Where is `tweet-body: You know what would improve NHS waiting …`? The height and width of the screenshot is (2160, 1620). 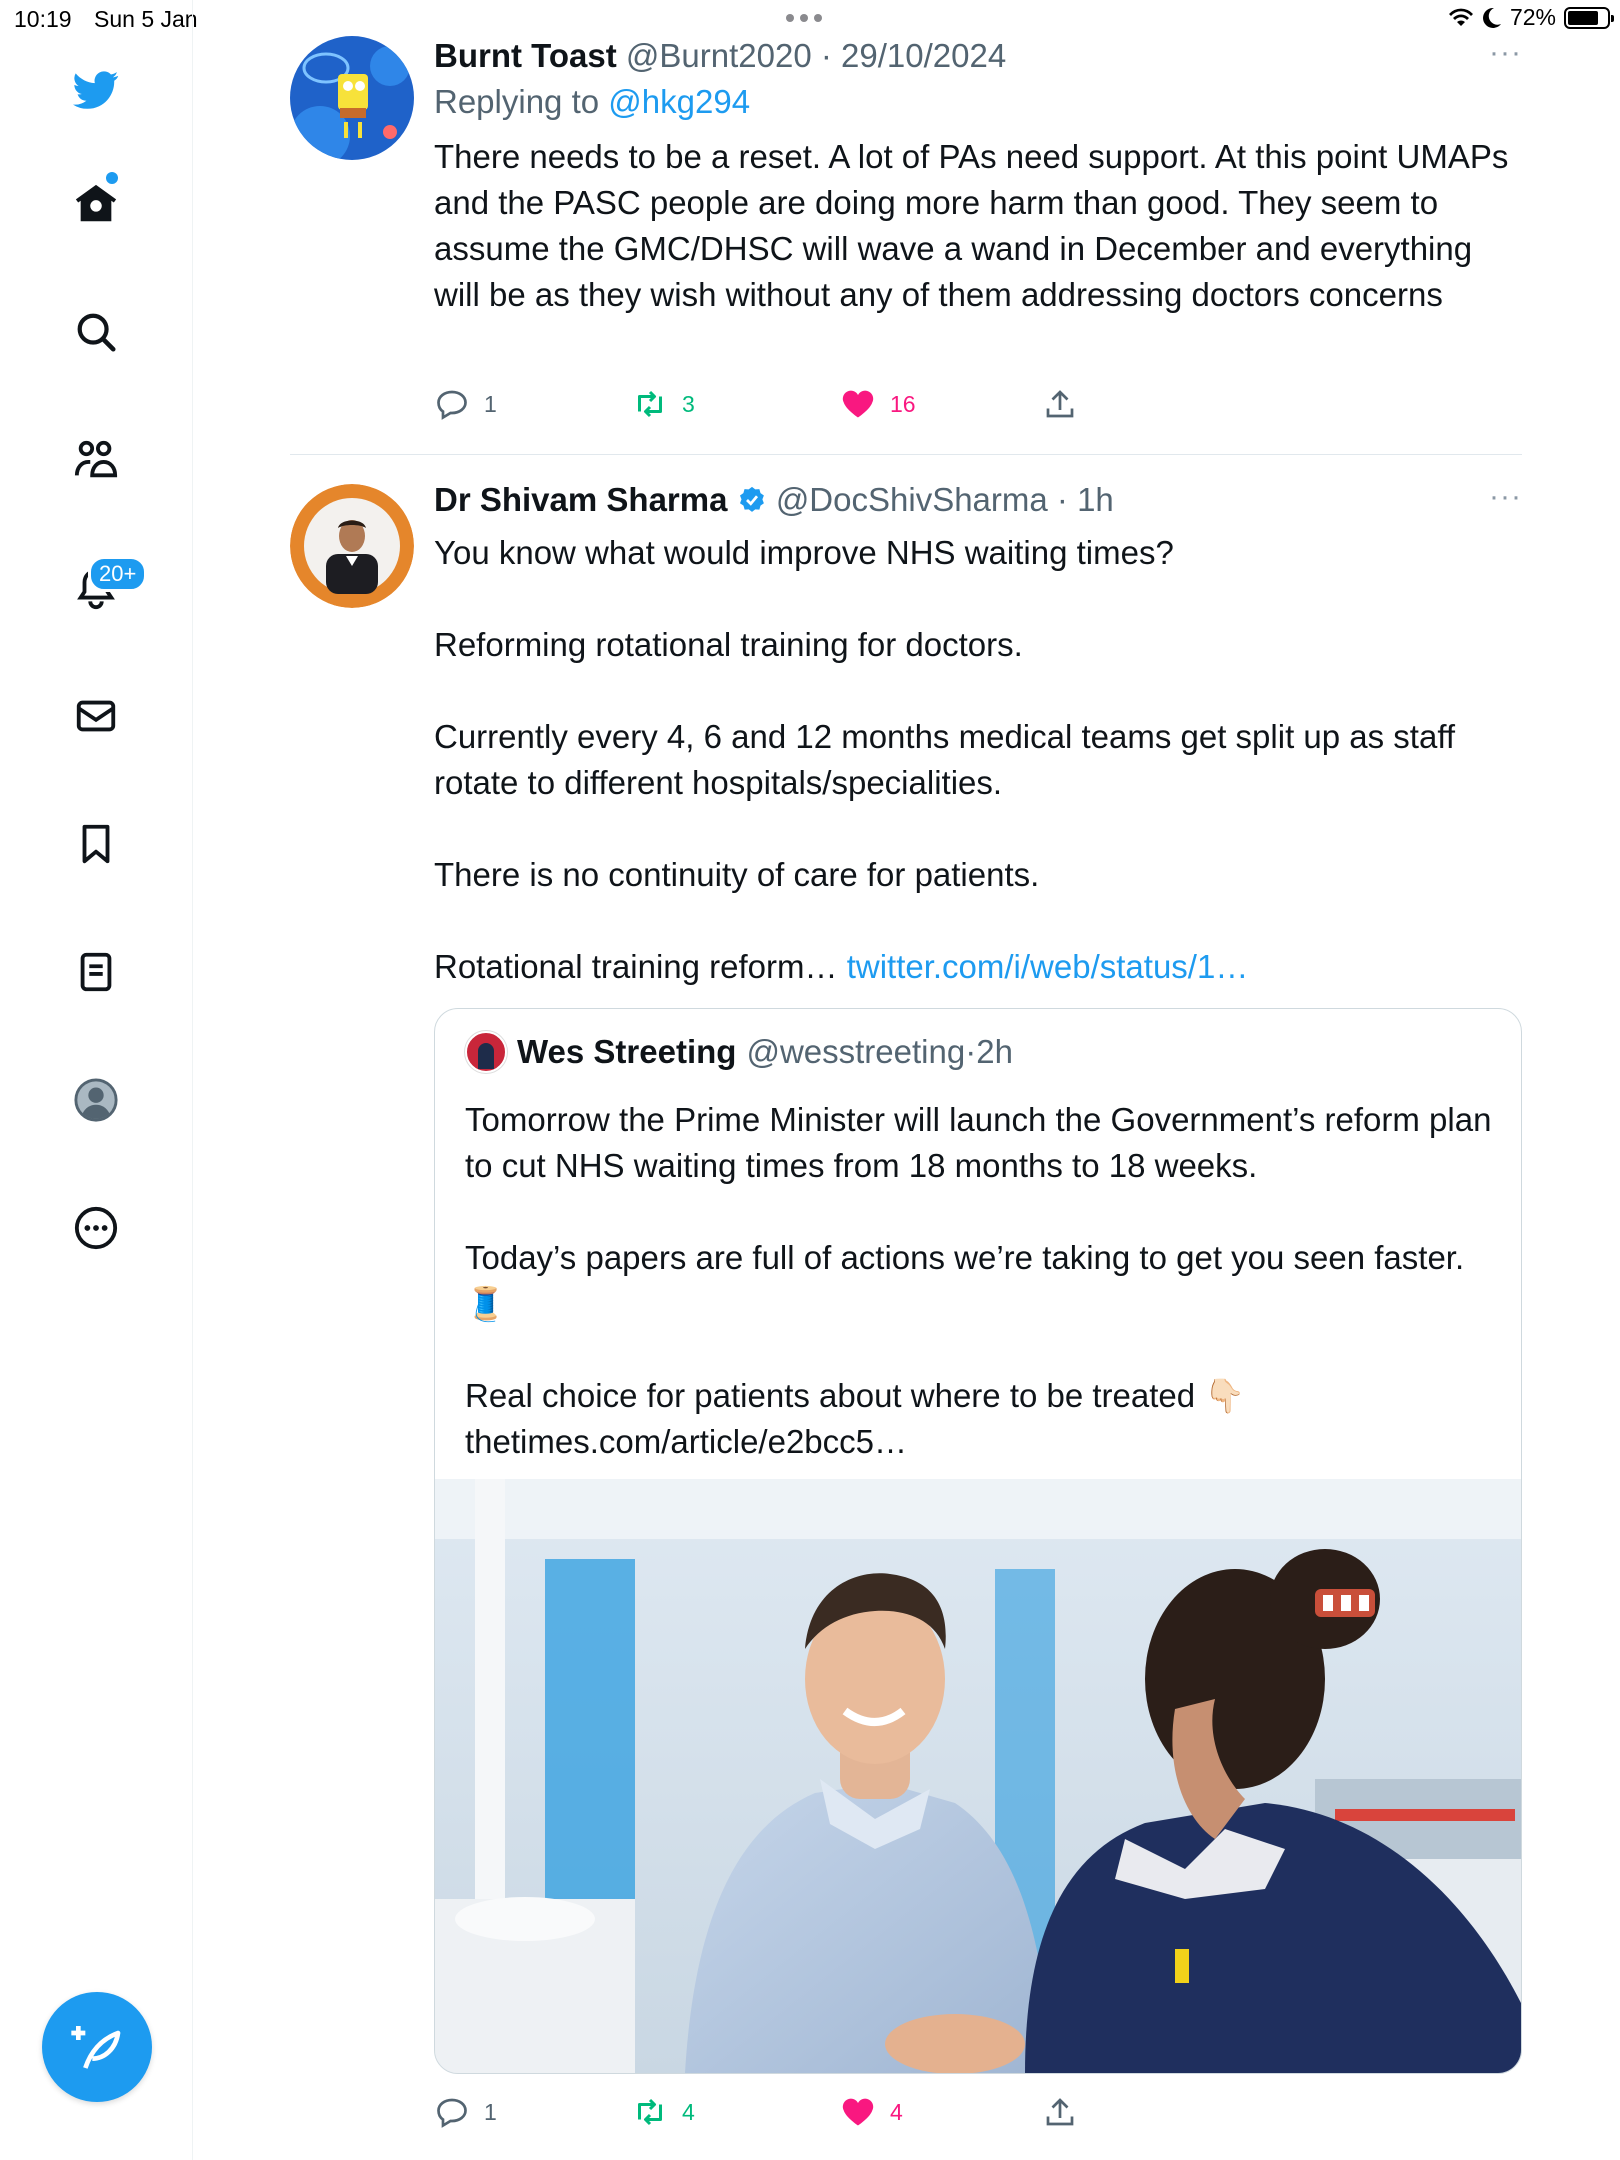
tweet-body: You know what would improve NHS waiting … is located at coordinates (945, 759).